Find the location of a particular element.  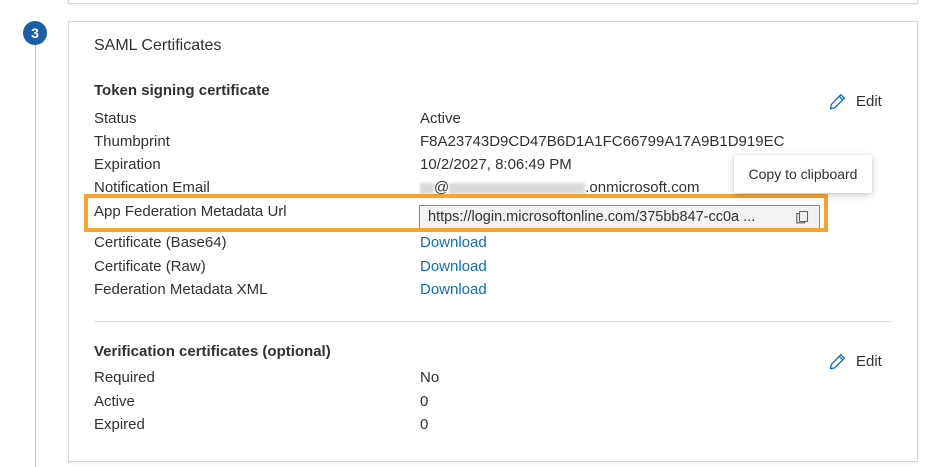

status-label: Status is located at coordinates (115, 118).